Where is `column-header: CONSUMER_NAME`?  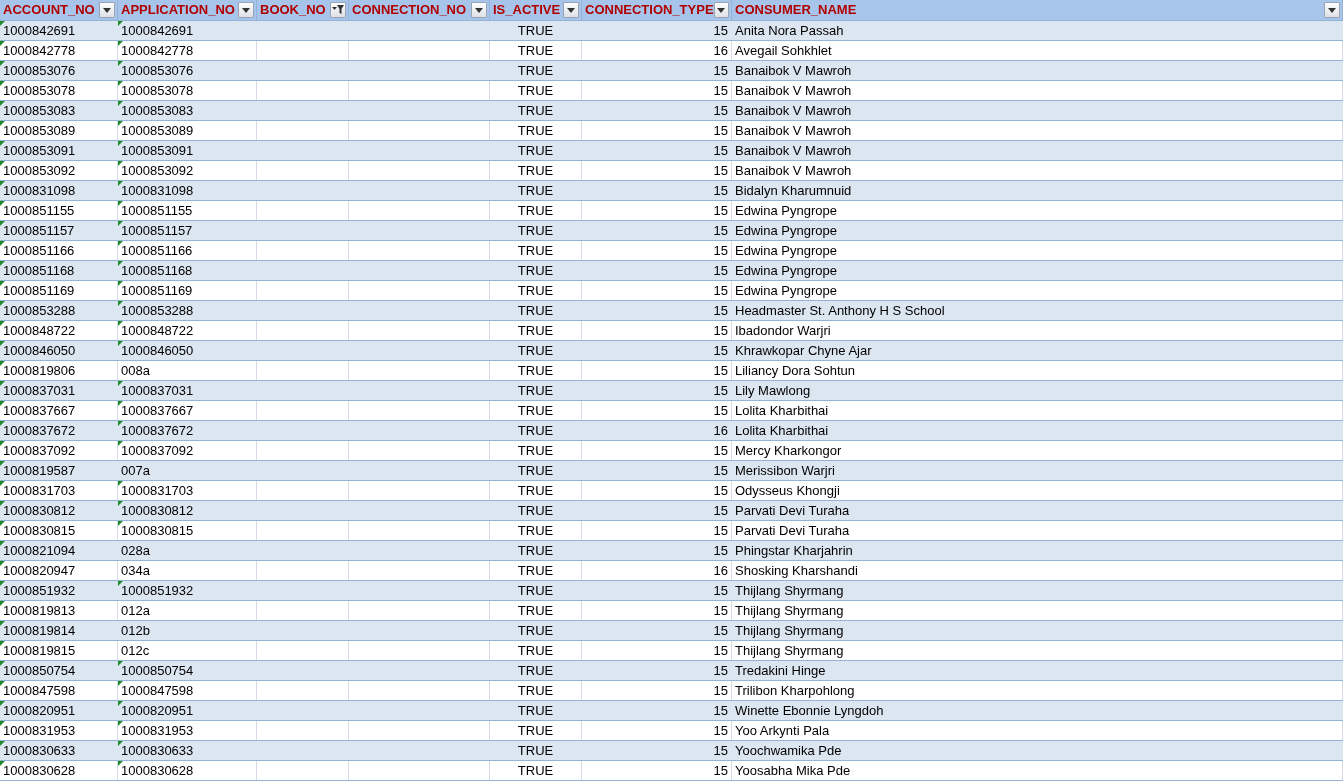
column-header: CONSUMER_NAME is located at coordinates (796, 10).